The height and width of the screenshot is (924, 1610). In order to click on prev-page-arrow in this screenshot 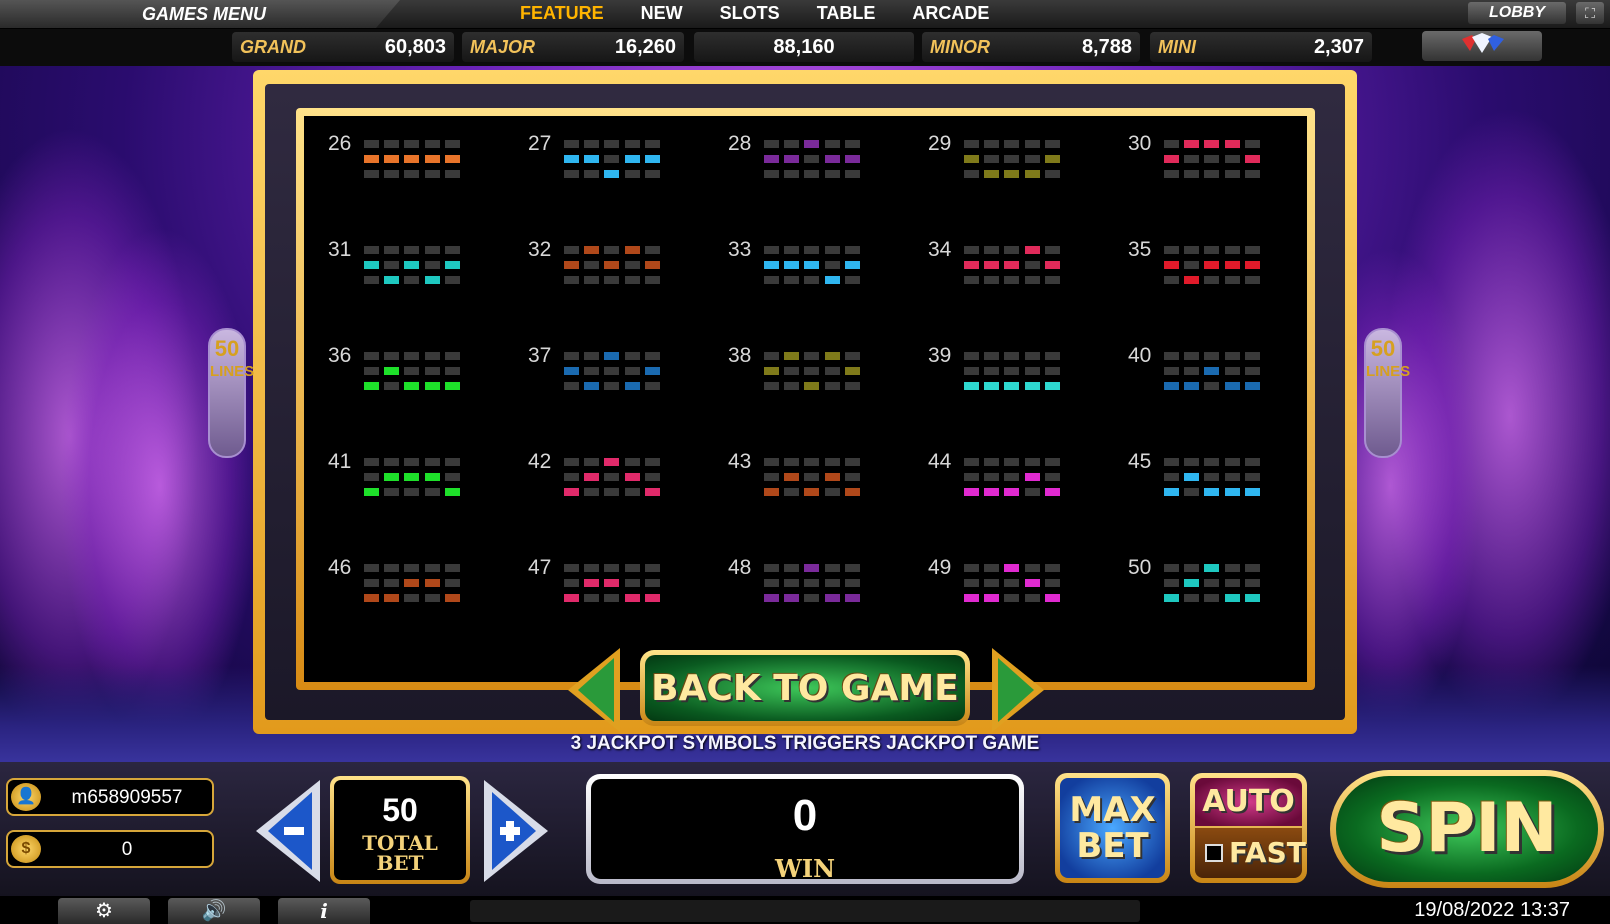, I will do `click(594, 690)`.